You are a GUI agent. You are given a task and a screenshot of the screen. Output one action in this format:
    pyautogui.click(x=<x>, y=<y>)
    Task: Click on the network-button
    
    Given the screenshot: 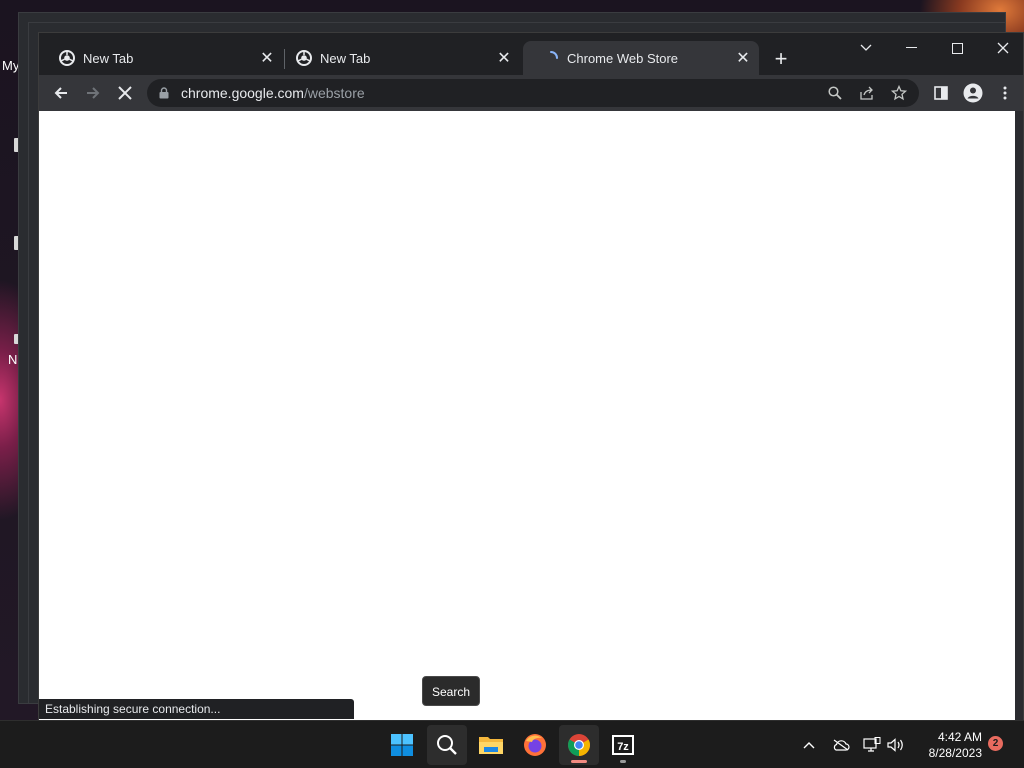 What is the action you would take?
    pyautogui.click(x=872, y=745)
    